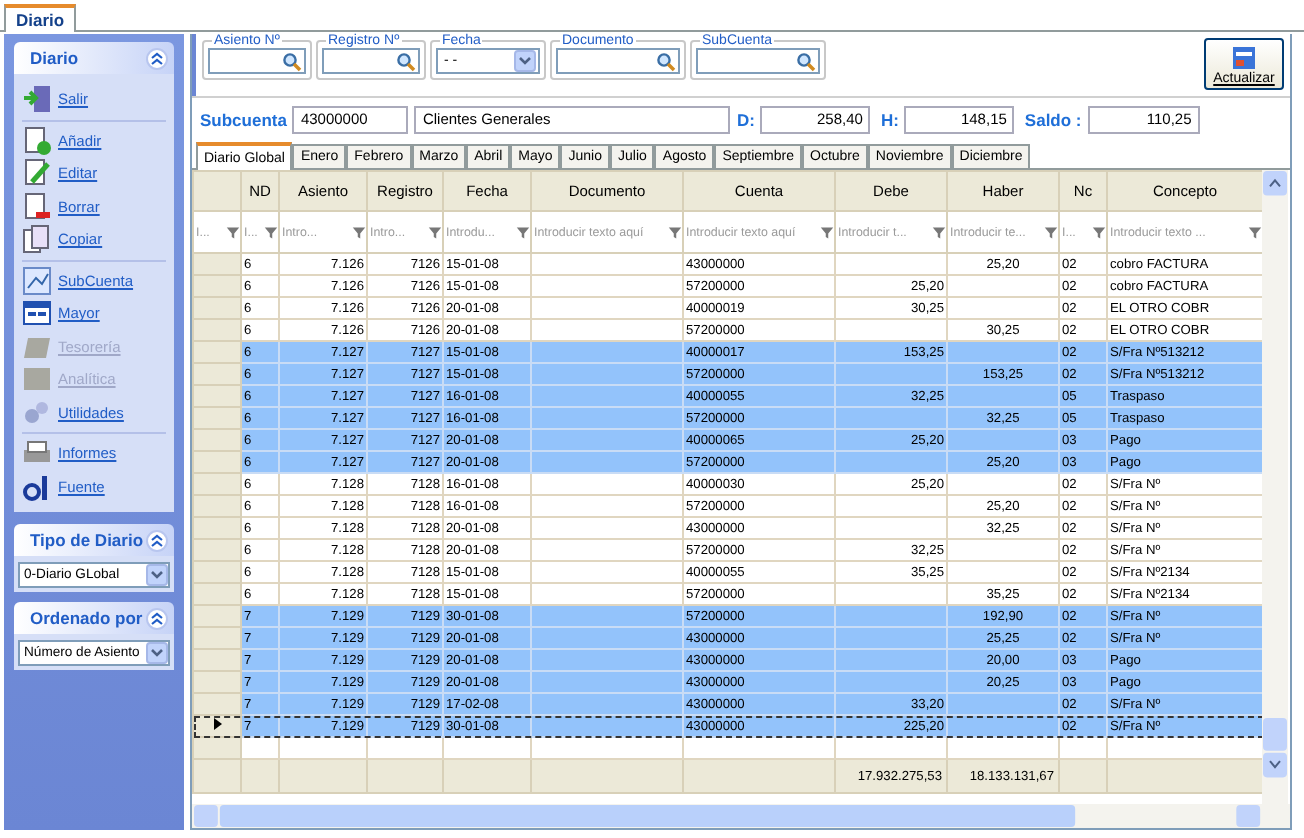 Image resolution: width=1304 pixels, height=838 pixels. Describe the element at coordinates (1244, 58) in the screenshot. I see `refresh-icon` at that location.